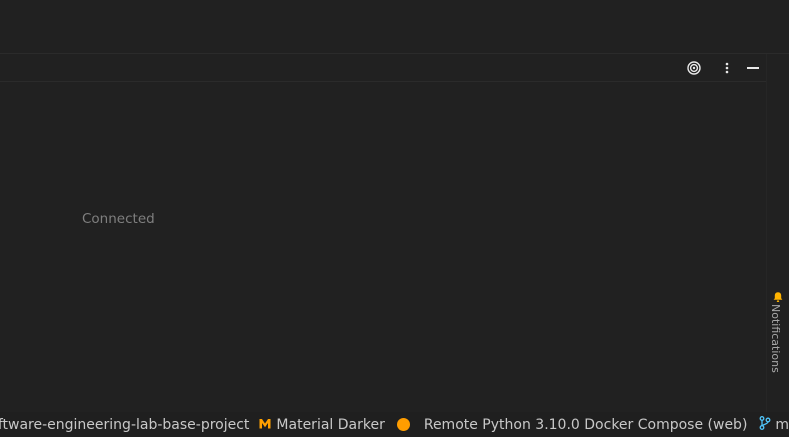  What do you see at coordinates (782, 424) in the screenshot?
I see `branch-name: main` at bounding box center [782, 424].